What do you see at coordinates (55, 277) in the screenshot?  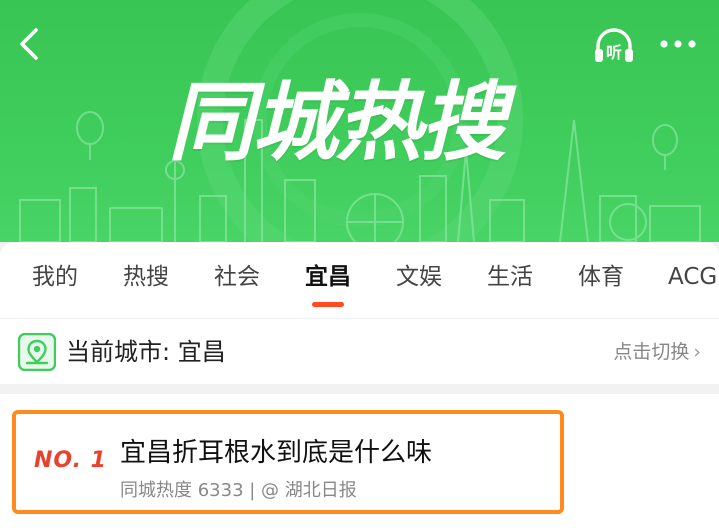 I see `tab-mine: 我的` at bounding box center [55, 277].